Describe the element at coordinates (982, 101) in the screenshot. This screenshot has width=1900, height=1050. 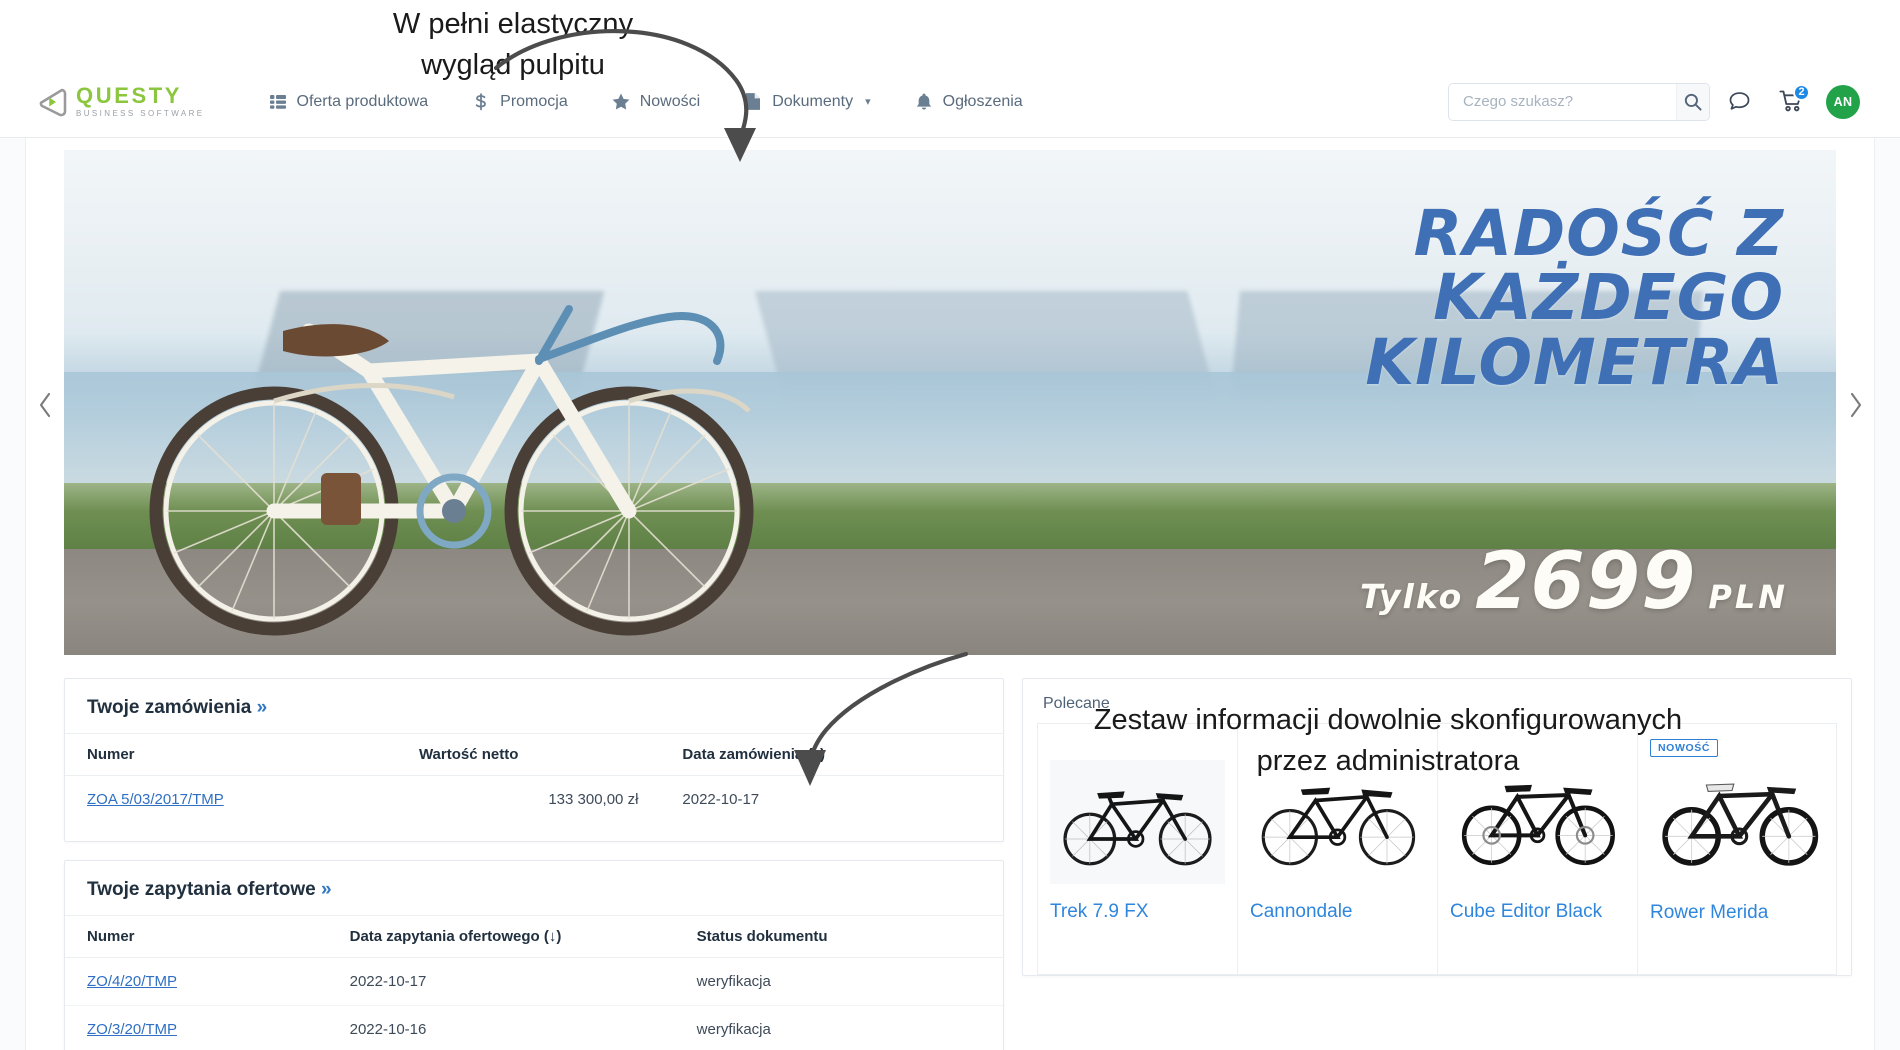
I see `nav-label: Ogłoszenia` at that location.